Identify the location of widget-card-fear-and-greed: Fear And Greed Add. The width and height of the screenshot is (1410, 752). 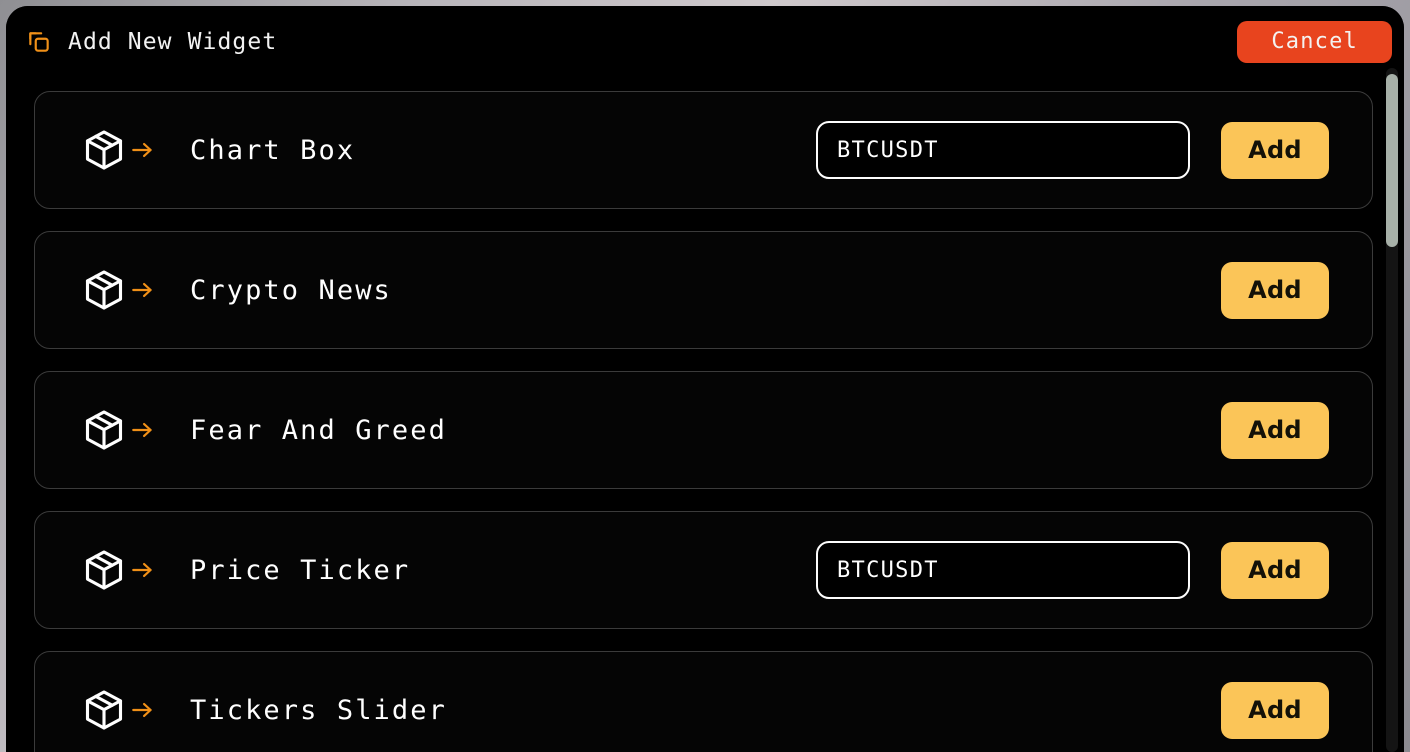
(703, 430).